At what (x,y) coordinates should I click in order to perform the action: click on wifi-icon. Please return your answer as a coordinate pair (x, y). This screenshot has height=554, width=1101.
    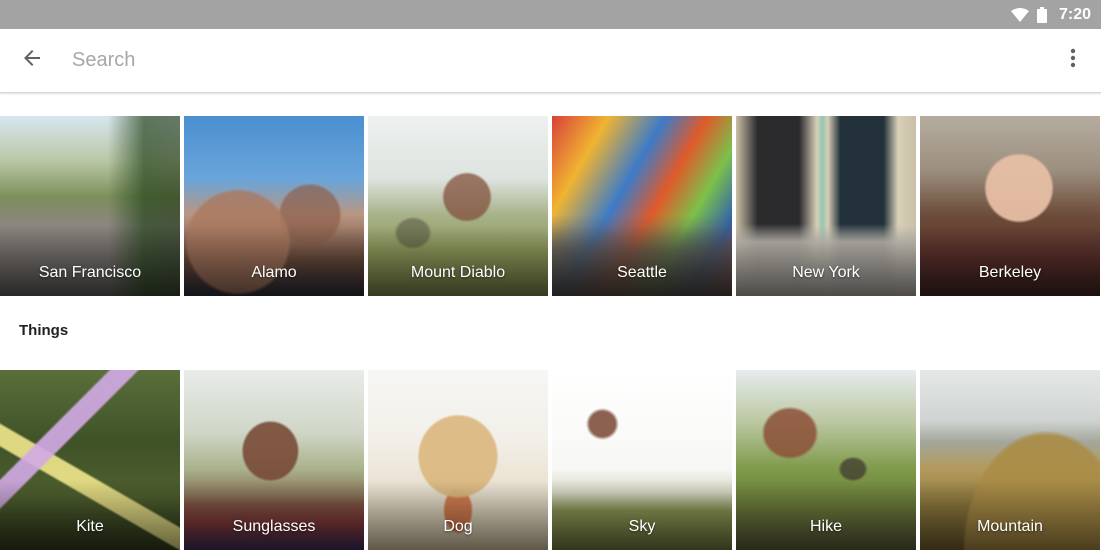
    Looking at the image, I should click on (1019, 14).